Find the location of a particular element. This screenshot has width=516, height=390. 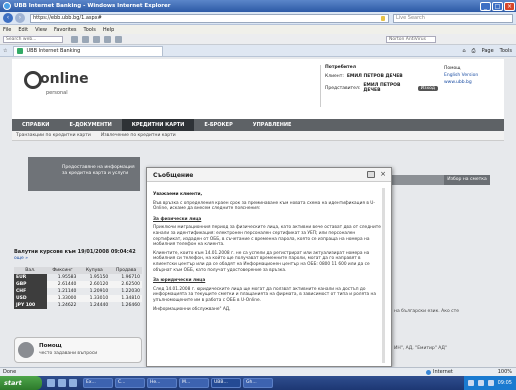

tab-bar: ☆ UBB Internet Banking ⌂ ⎙ Page Tools is located at coordinates (258, 51).